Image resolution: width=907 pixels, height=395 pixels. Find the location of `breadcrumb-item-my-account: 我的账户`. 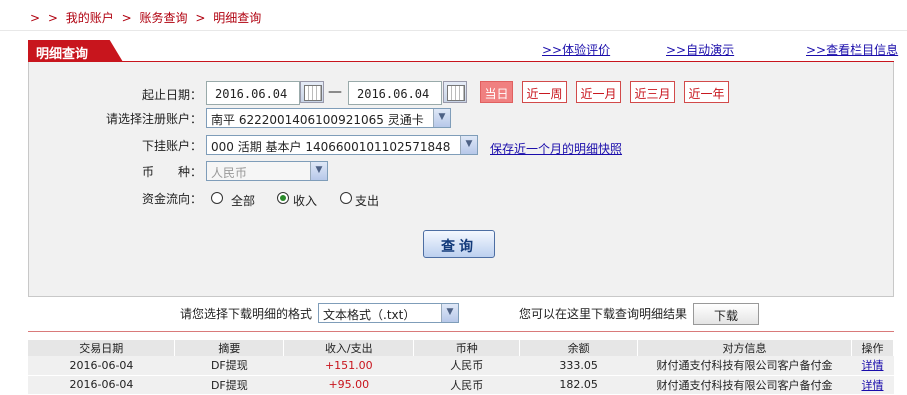

breadcrumb-item-my-account: 我的账户 is located at coordinates (90, 18).